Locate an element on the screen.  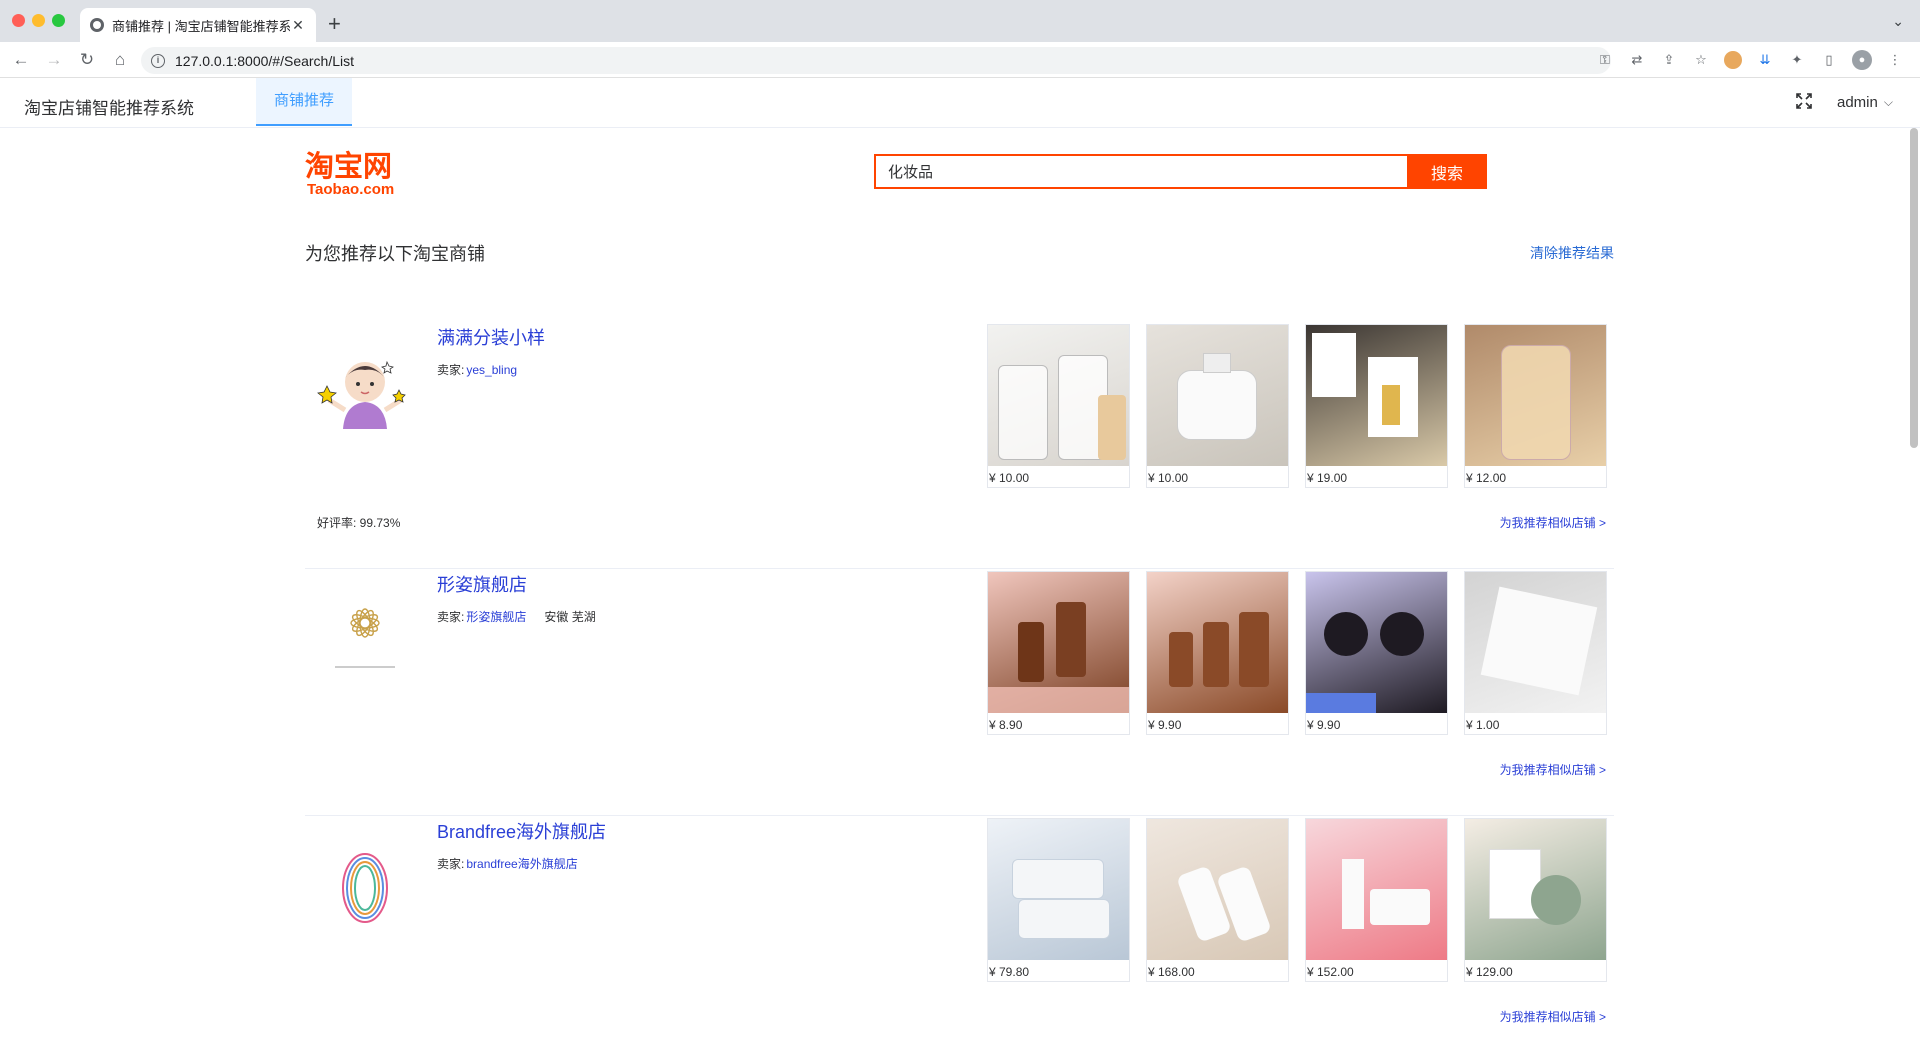
shop-seller: 卖家: 形姿旗舰店 安徽 芜湖 is located at coordinates (516, 616).